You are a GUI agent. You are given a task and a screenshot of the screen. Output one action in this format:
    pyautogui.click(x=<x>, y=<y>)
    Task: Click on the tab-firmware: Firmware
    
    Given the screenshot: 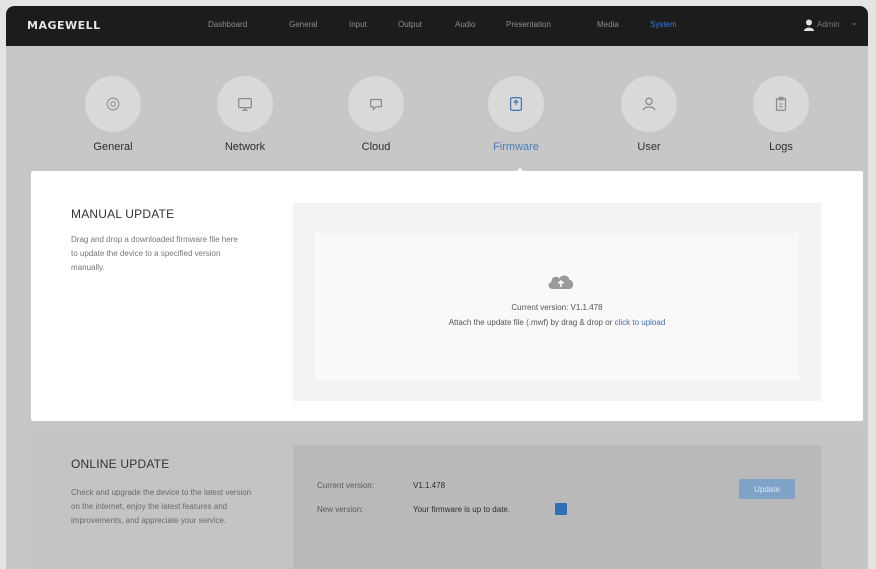 What is the action you would take?
    pyautogui.click(x=516, y=114)
    